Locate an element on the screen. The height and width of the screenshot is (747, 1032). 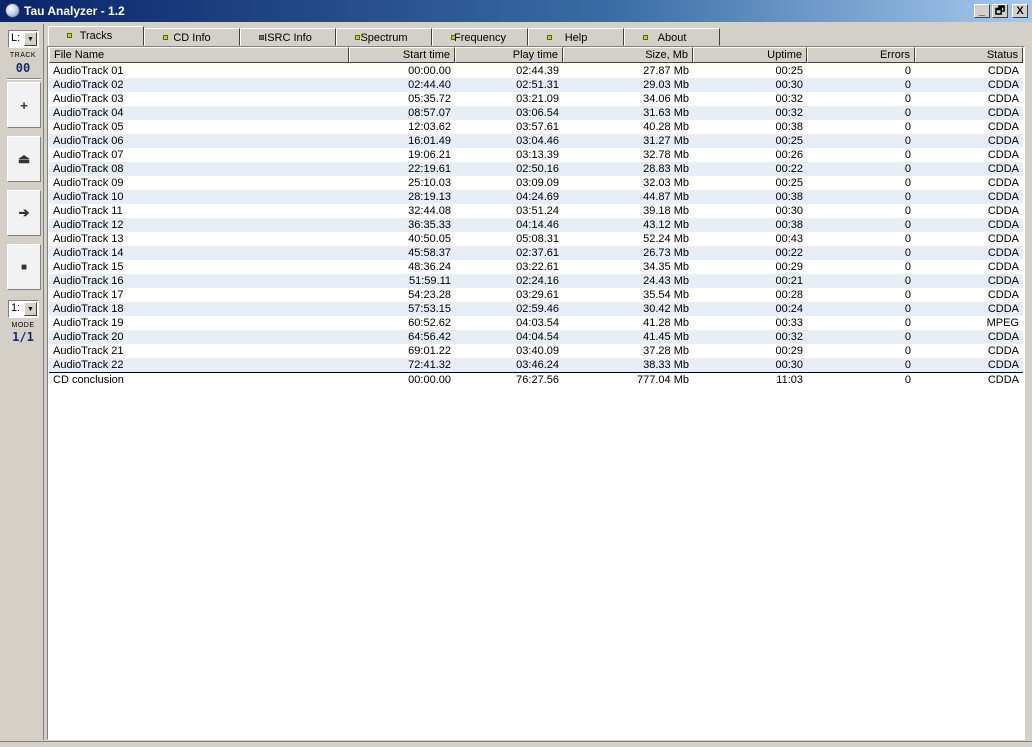
uptime-cell: 00:28 is located at coordinates (789, 295).